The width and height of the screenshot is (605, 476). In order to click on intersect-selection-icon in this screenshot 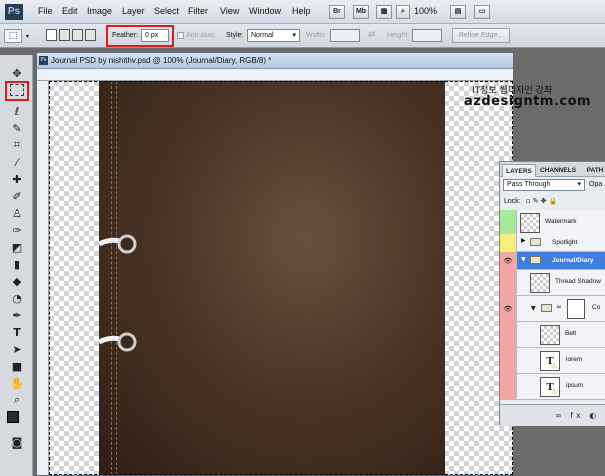, I will do `click(90, 35)`.